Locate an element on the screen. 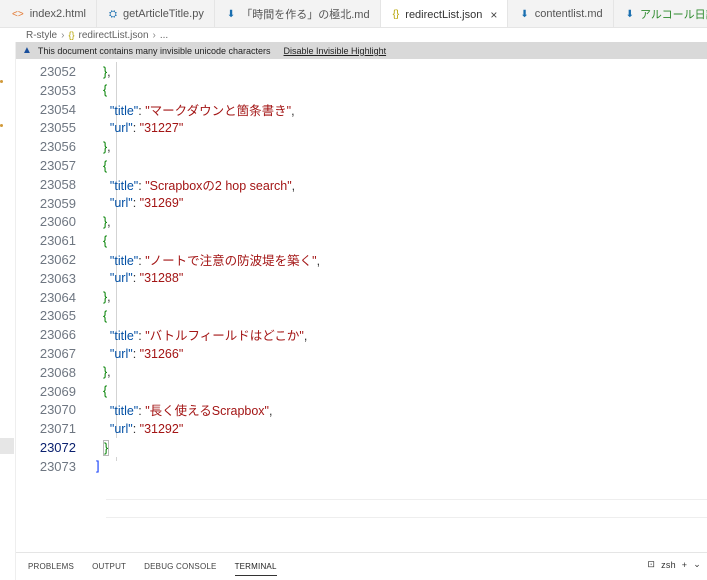 The height and width of the screenshot is (580, 707). token-str: "31227" is located at coordinates (161, 127).